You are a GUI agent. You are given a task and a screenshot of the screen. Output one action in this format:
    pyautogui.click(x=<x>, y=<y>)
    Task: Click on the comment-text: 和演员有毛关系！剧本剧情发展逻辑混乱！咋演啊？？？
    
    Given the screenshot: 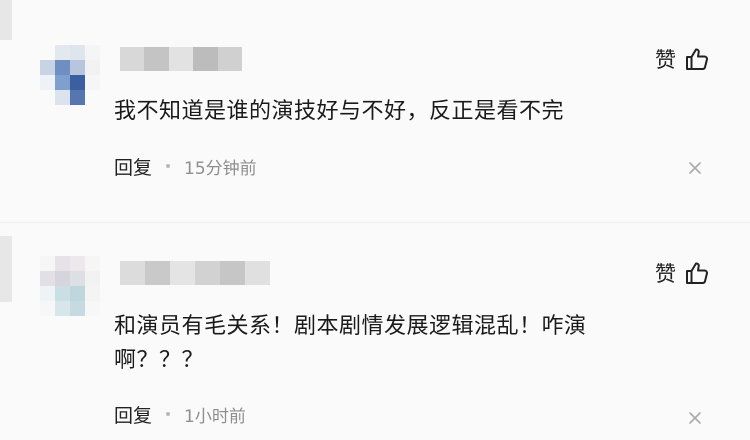 What is the action you would take?
    pyautogui.click(x=350, y=343)
    